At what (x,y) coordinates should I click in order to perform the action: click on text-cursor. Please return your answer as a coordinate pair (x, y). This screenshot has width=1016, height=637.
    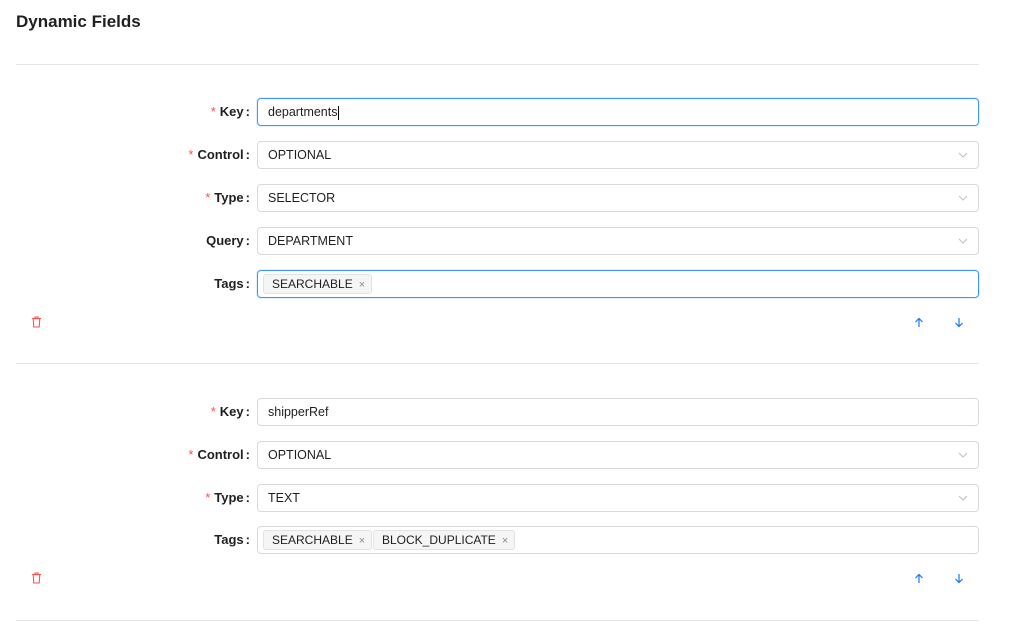
    Looking at the image, I should click on (339, 112).